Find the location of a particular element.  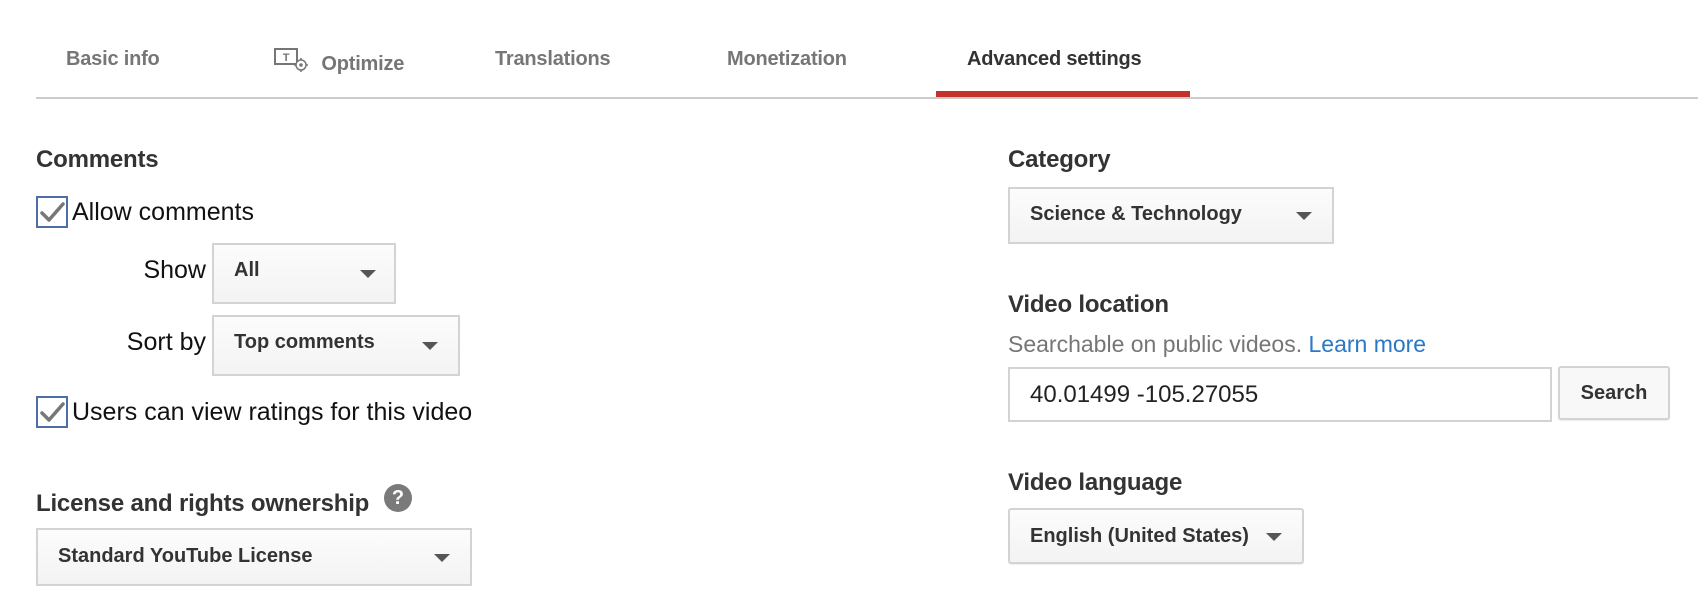

video-language-dropdown: English (United States) is located at coordinates (1156, 536).